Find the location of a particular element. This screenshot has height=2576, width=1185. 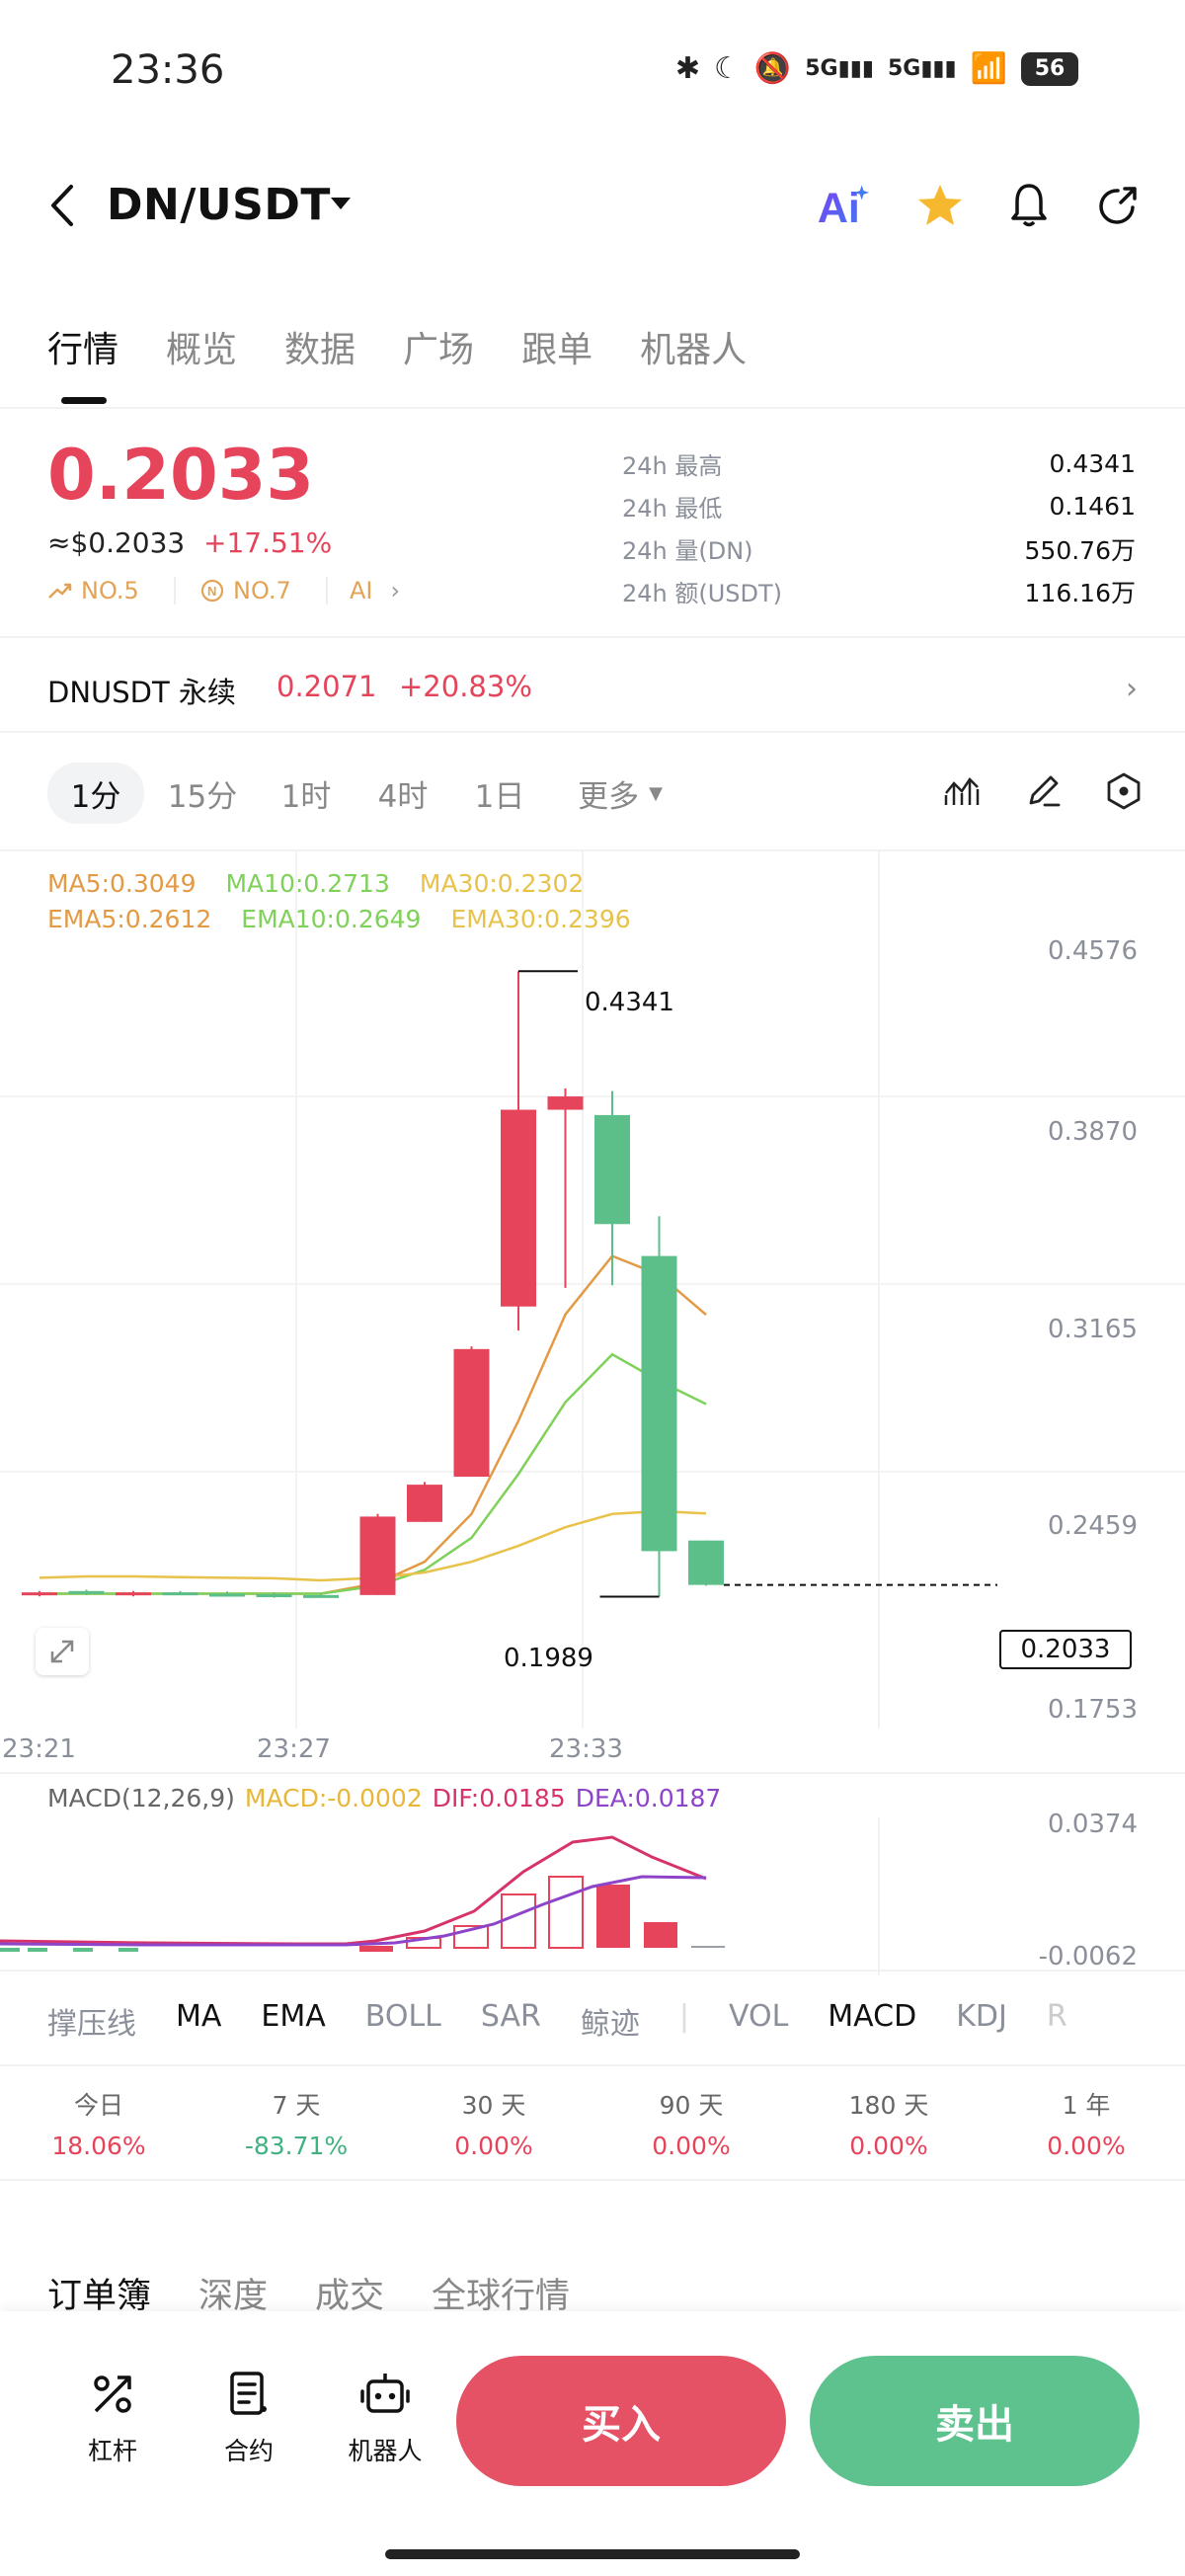

stat-row: 24h 最高 0.4341 is located at coordinates (879, 464).